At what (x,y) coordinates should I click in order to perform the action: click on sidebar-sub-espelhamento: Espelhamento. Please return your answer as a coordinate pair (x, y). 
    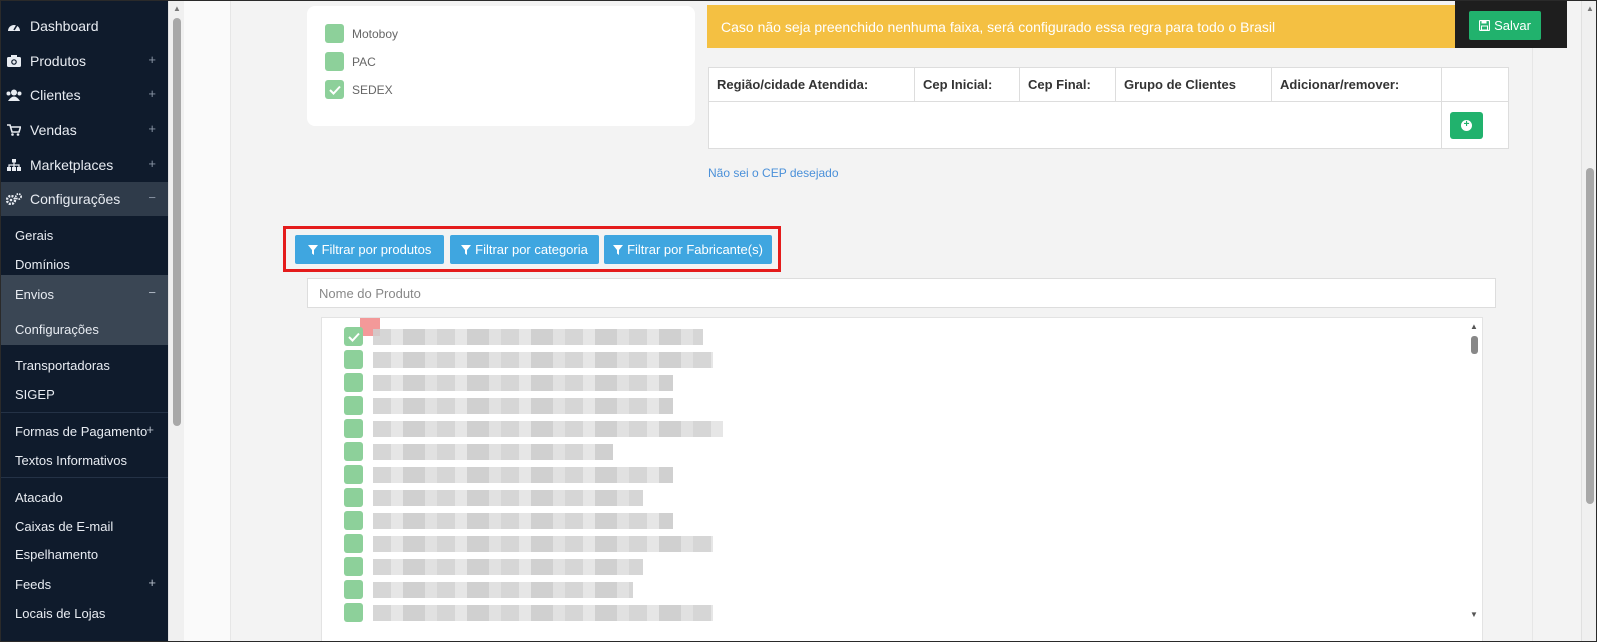
    Looking at the image, I should click on (84, 554).